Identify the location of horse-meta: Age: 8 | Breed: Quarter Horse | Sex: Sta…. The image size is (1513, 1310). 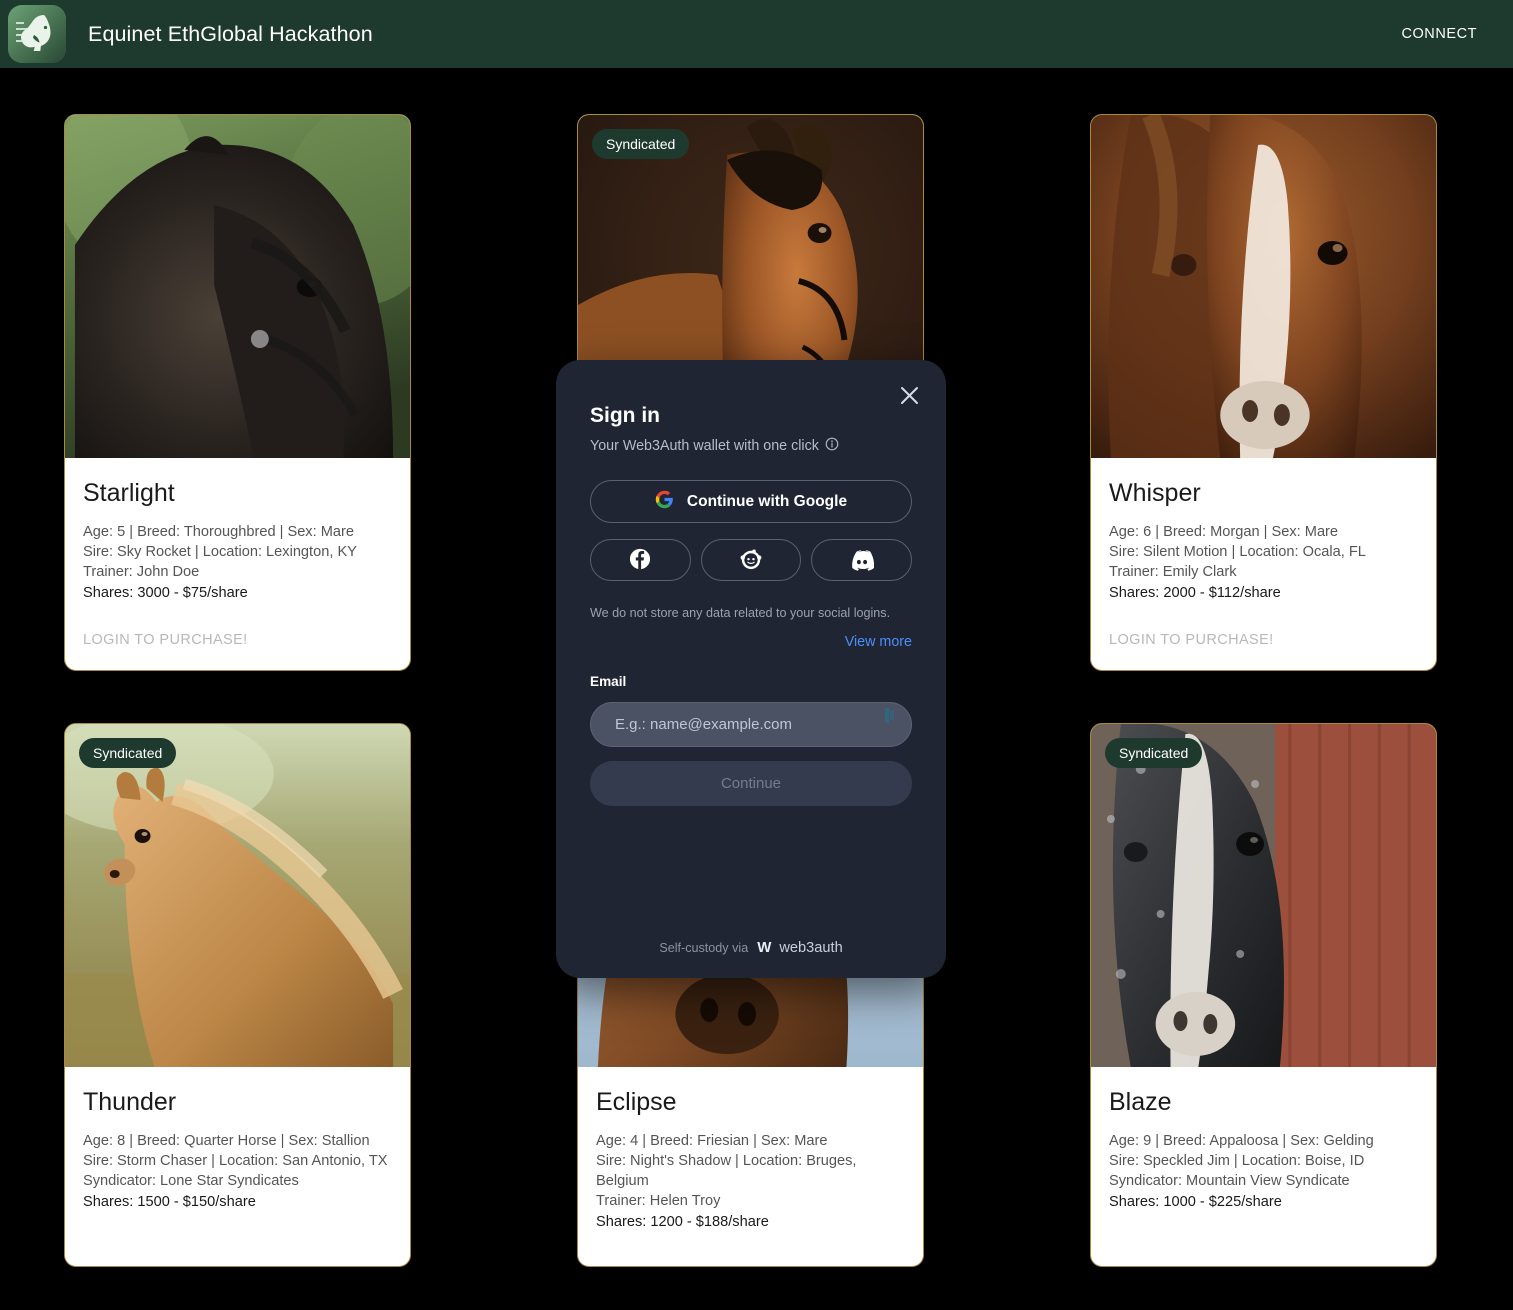
(237, 1172).